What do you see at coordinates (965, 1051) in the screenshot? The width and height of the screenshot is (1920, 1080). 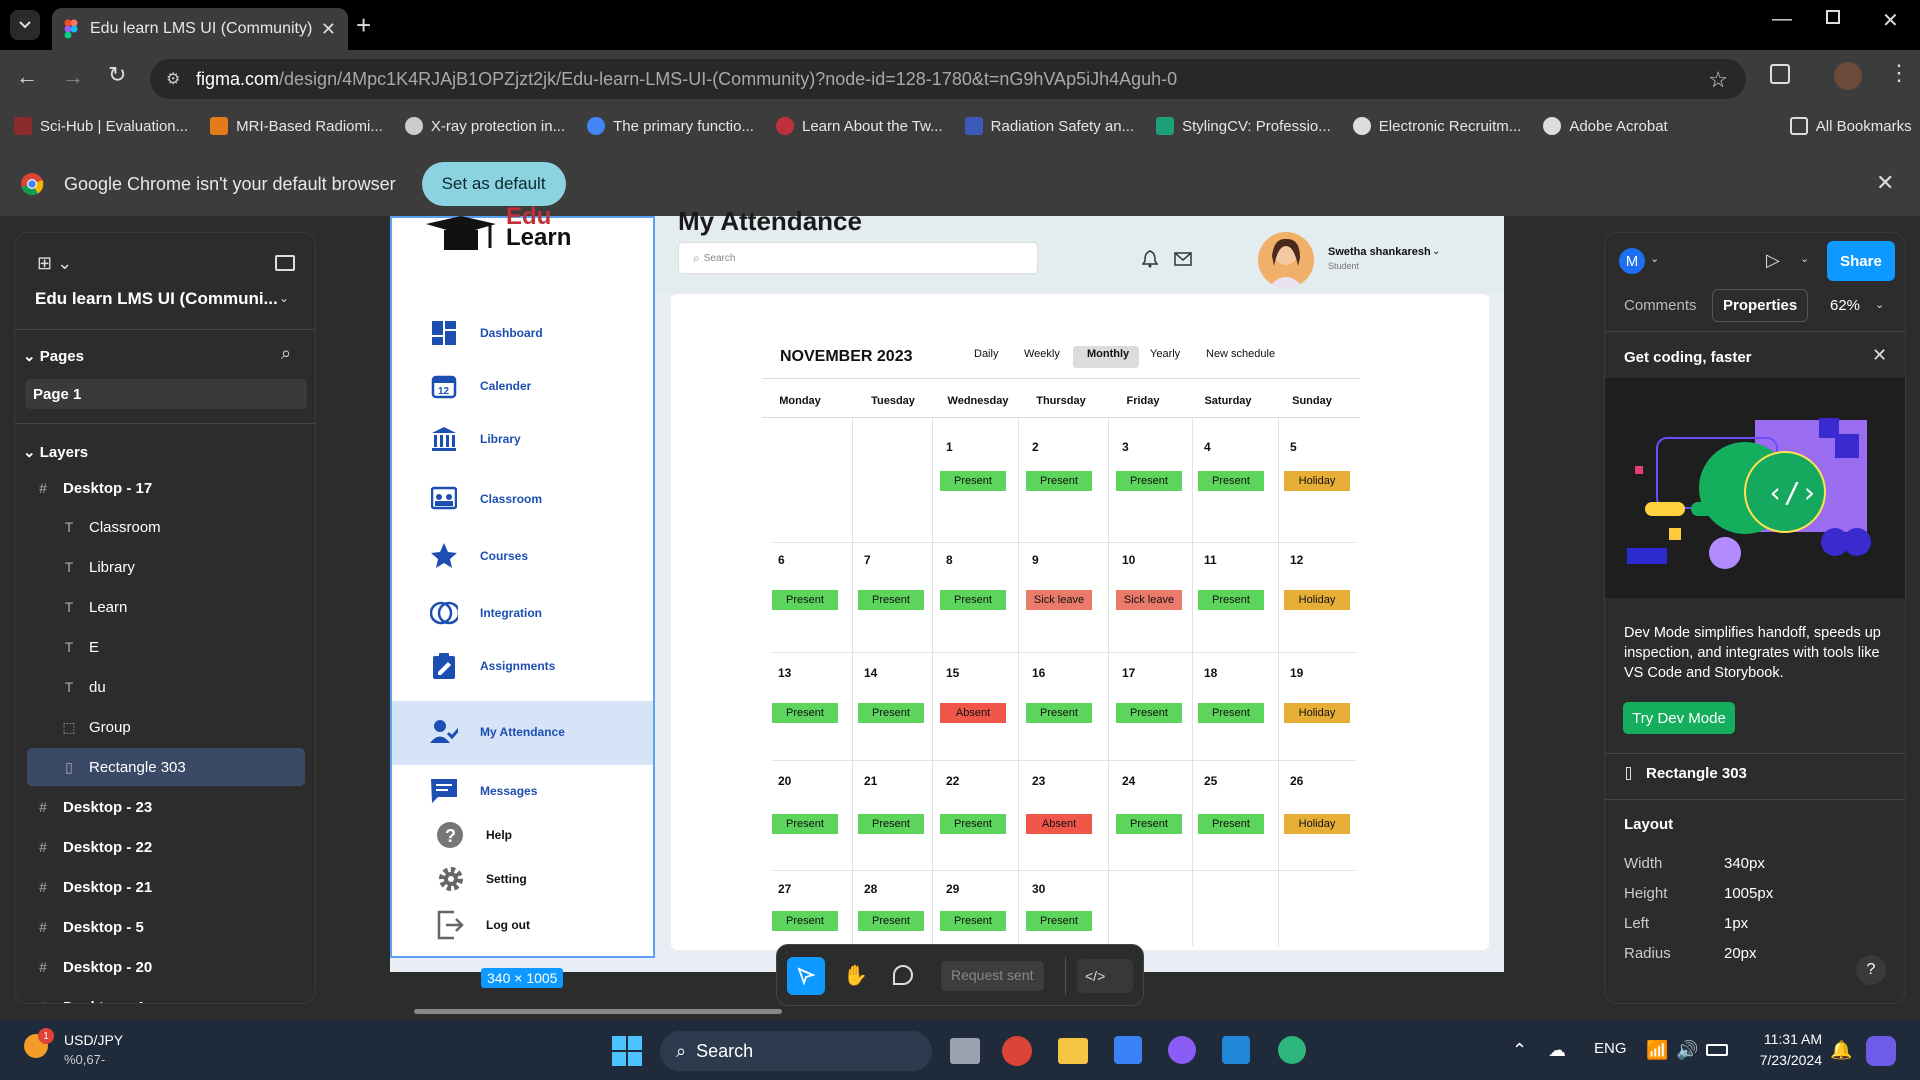 I see `task-view-icon` at bounding box center [965, 1051].